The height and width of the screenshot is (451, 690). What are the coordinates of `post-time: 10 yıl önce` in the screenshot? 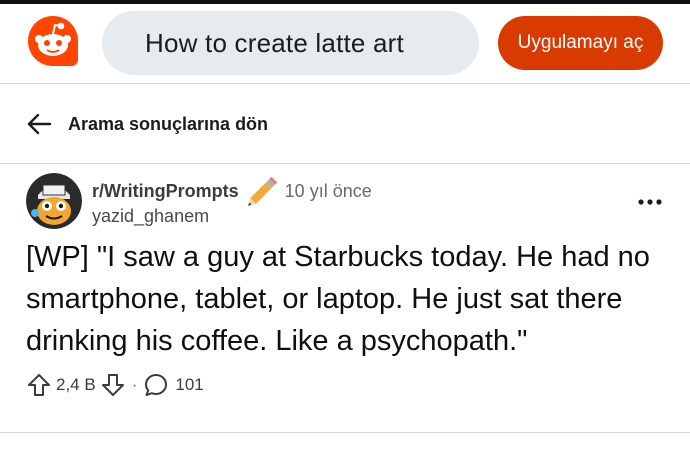 It's located at (328, 190).